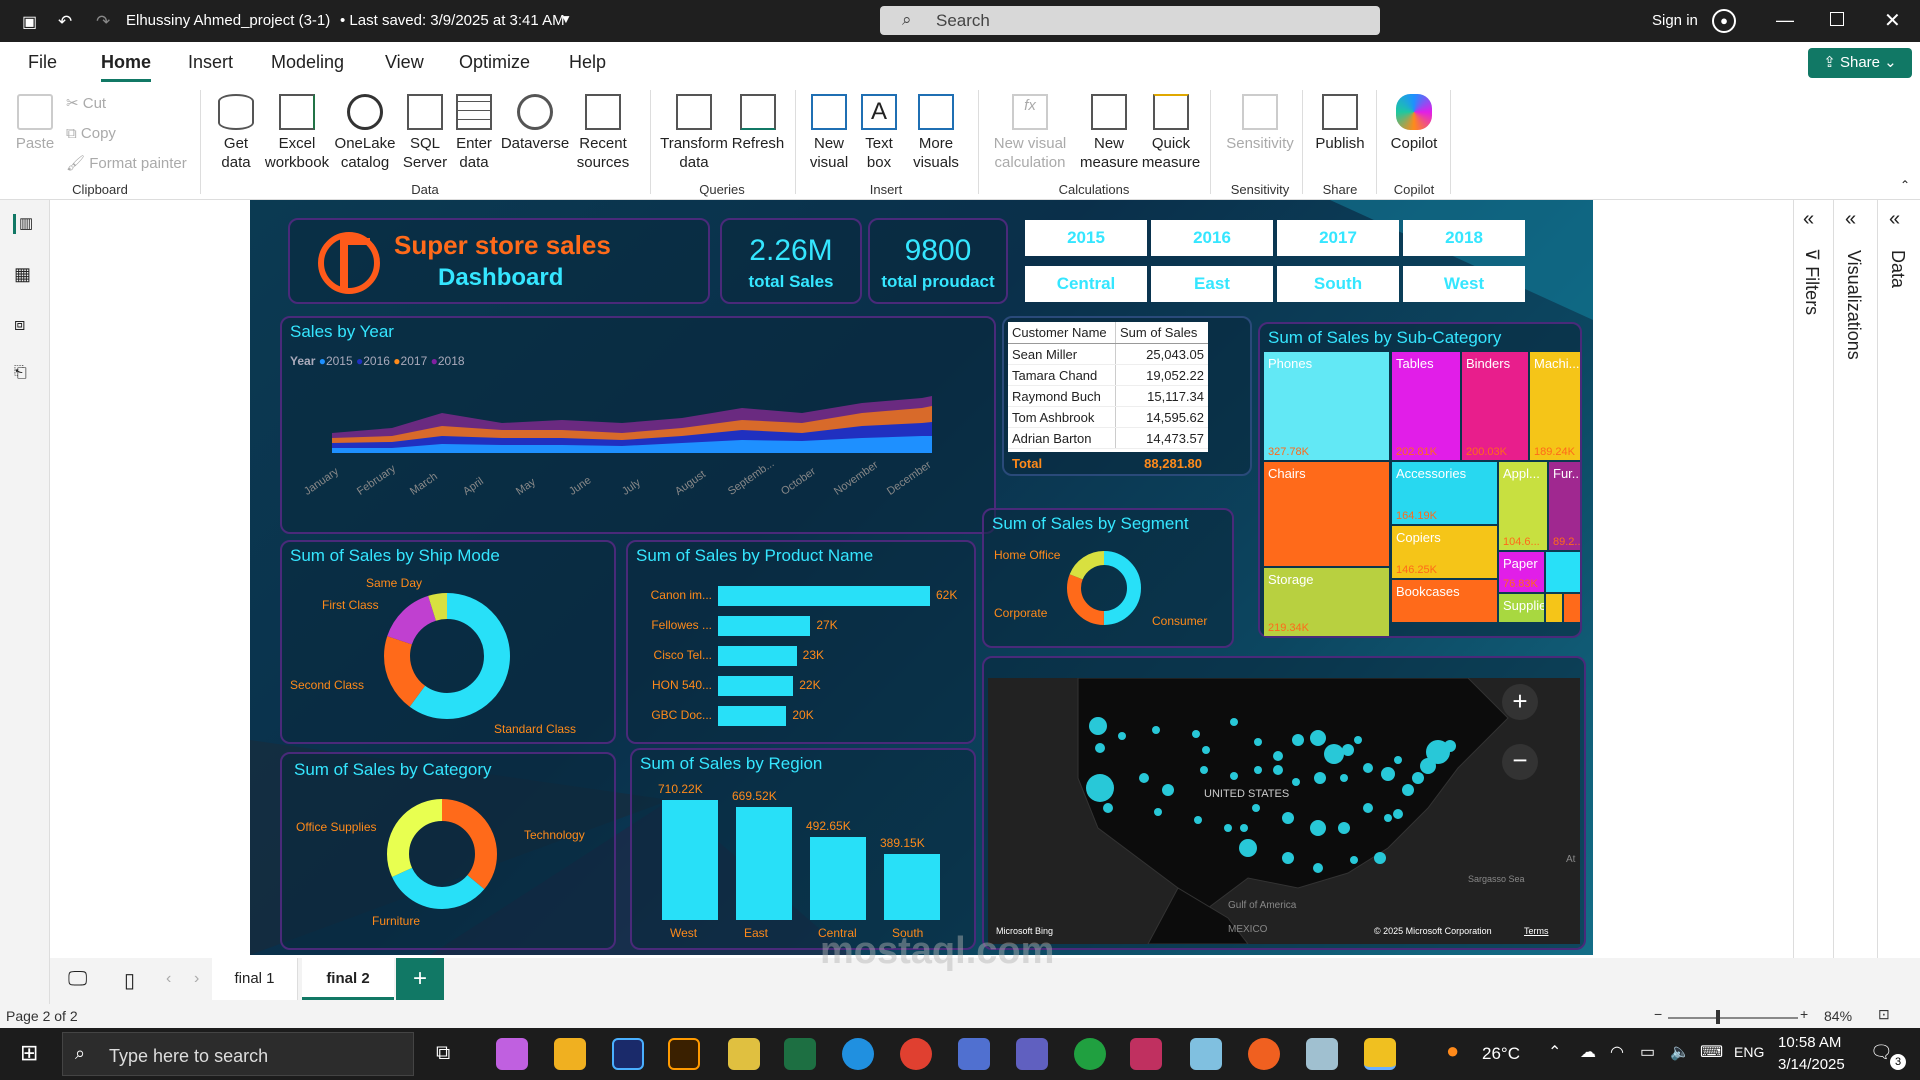 The height and width of the screenshot is (1080, 1920). Describe the element at coordinates (1340, 123) in the screenshot. I see `publish-button: Publish` at that location.